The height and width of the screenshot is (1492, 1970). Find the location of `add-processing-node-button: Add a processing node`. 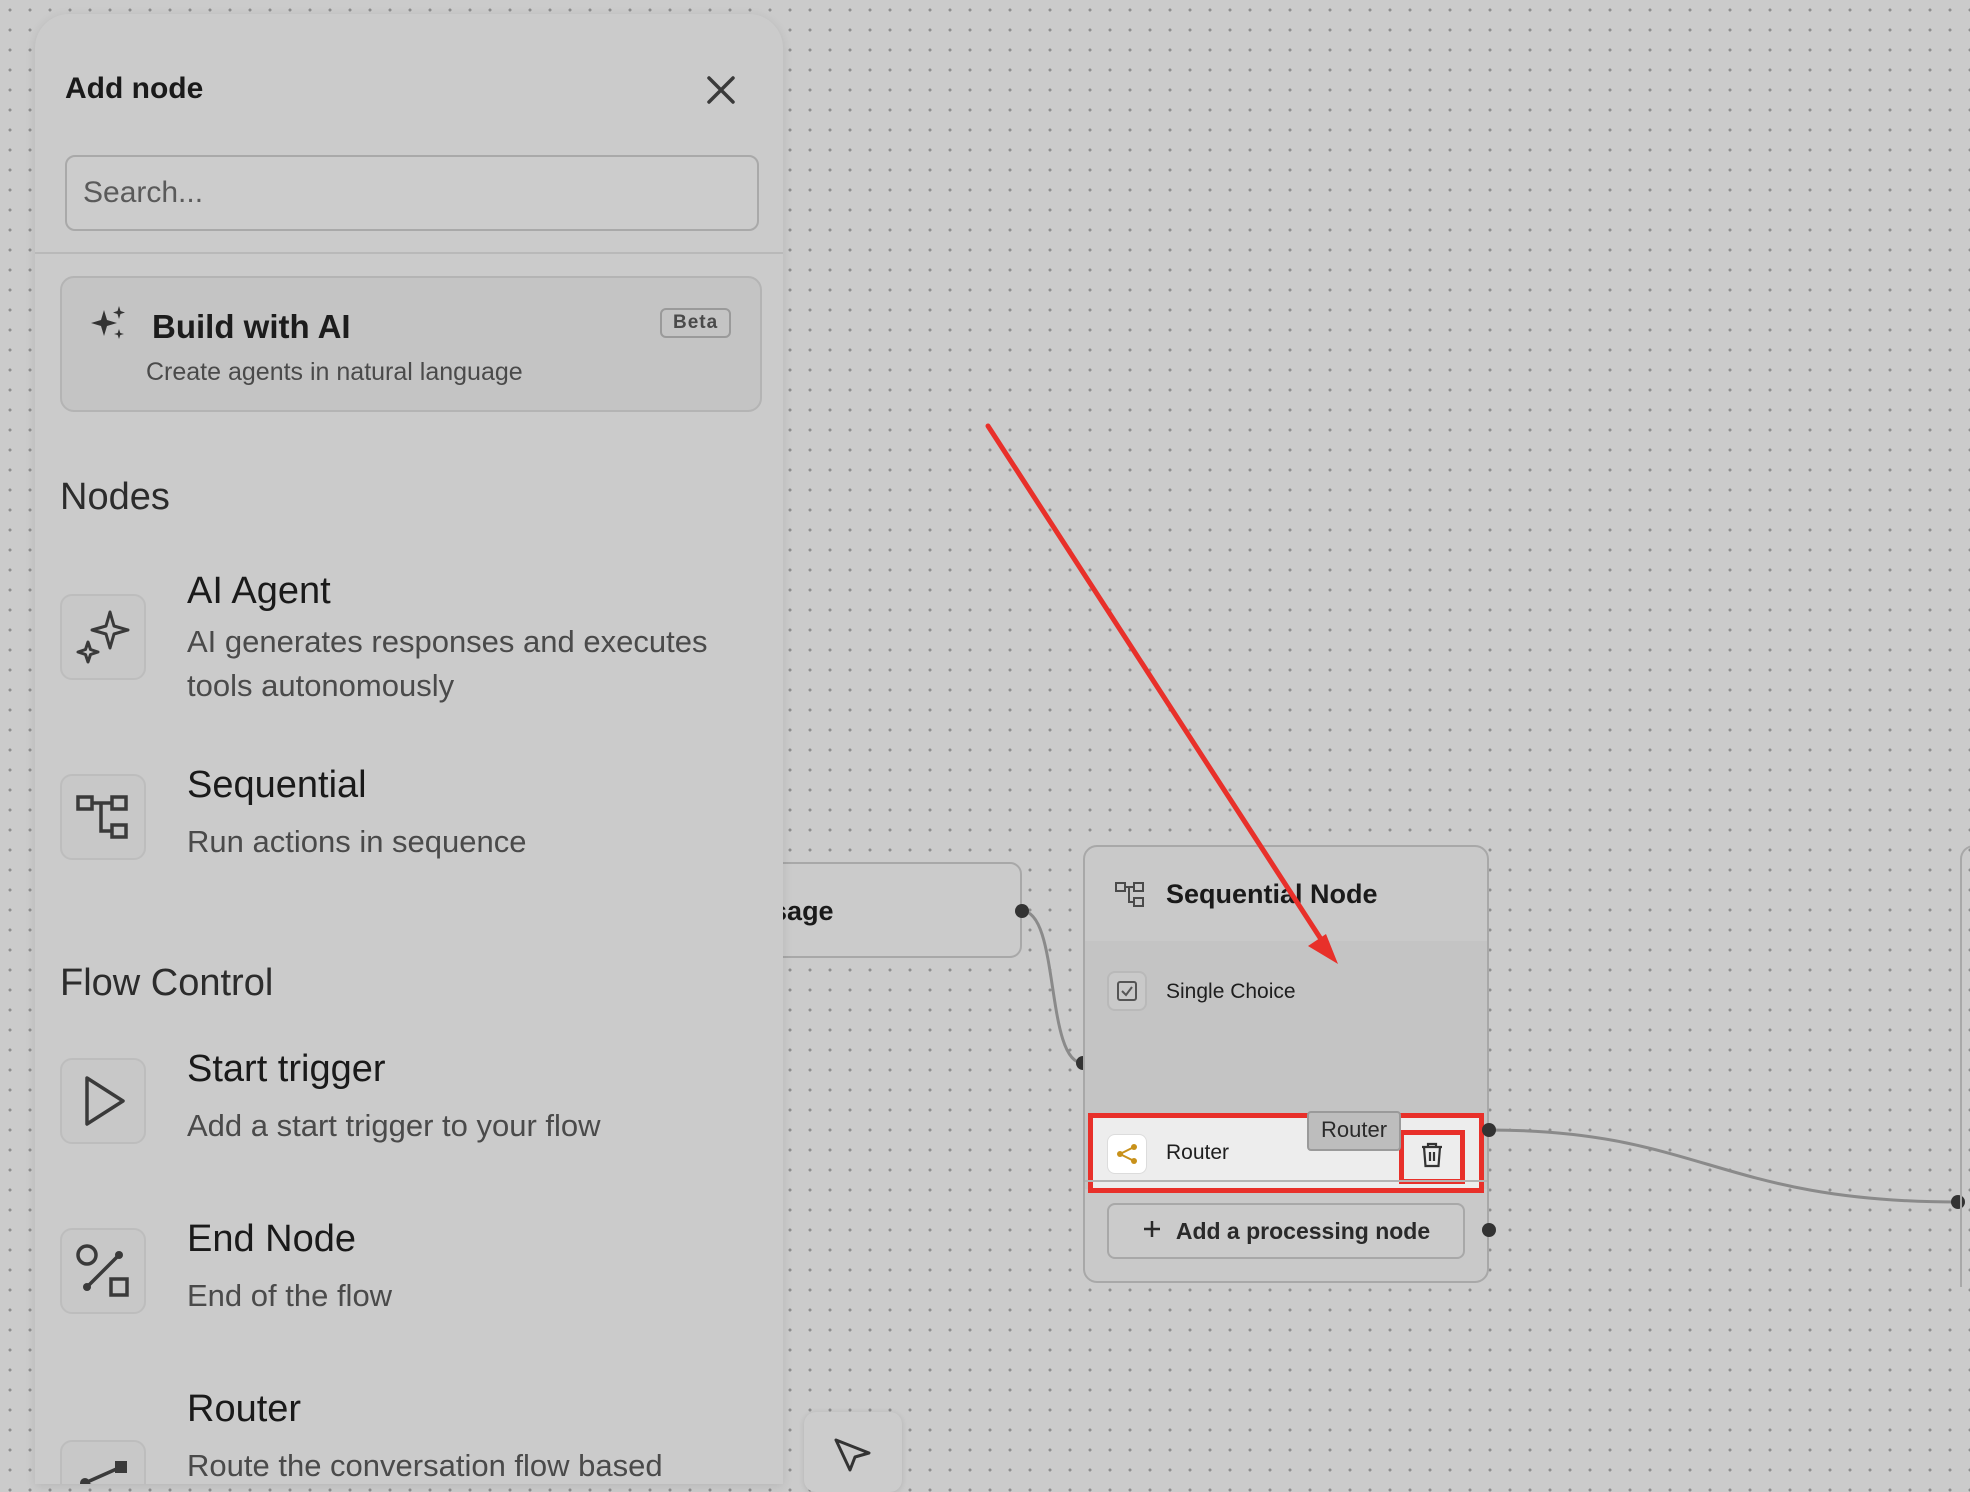

add-processing-node-button: Add a processing node is located at coordinates (1286, 1231).